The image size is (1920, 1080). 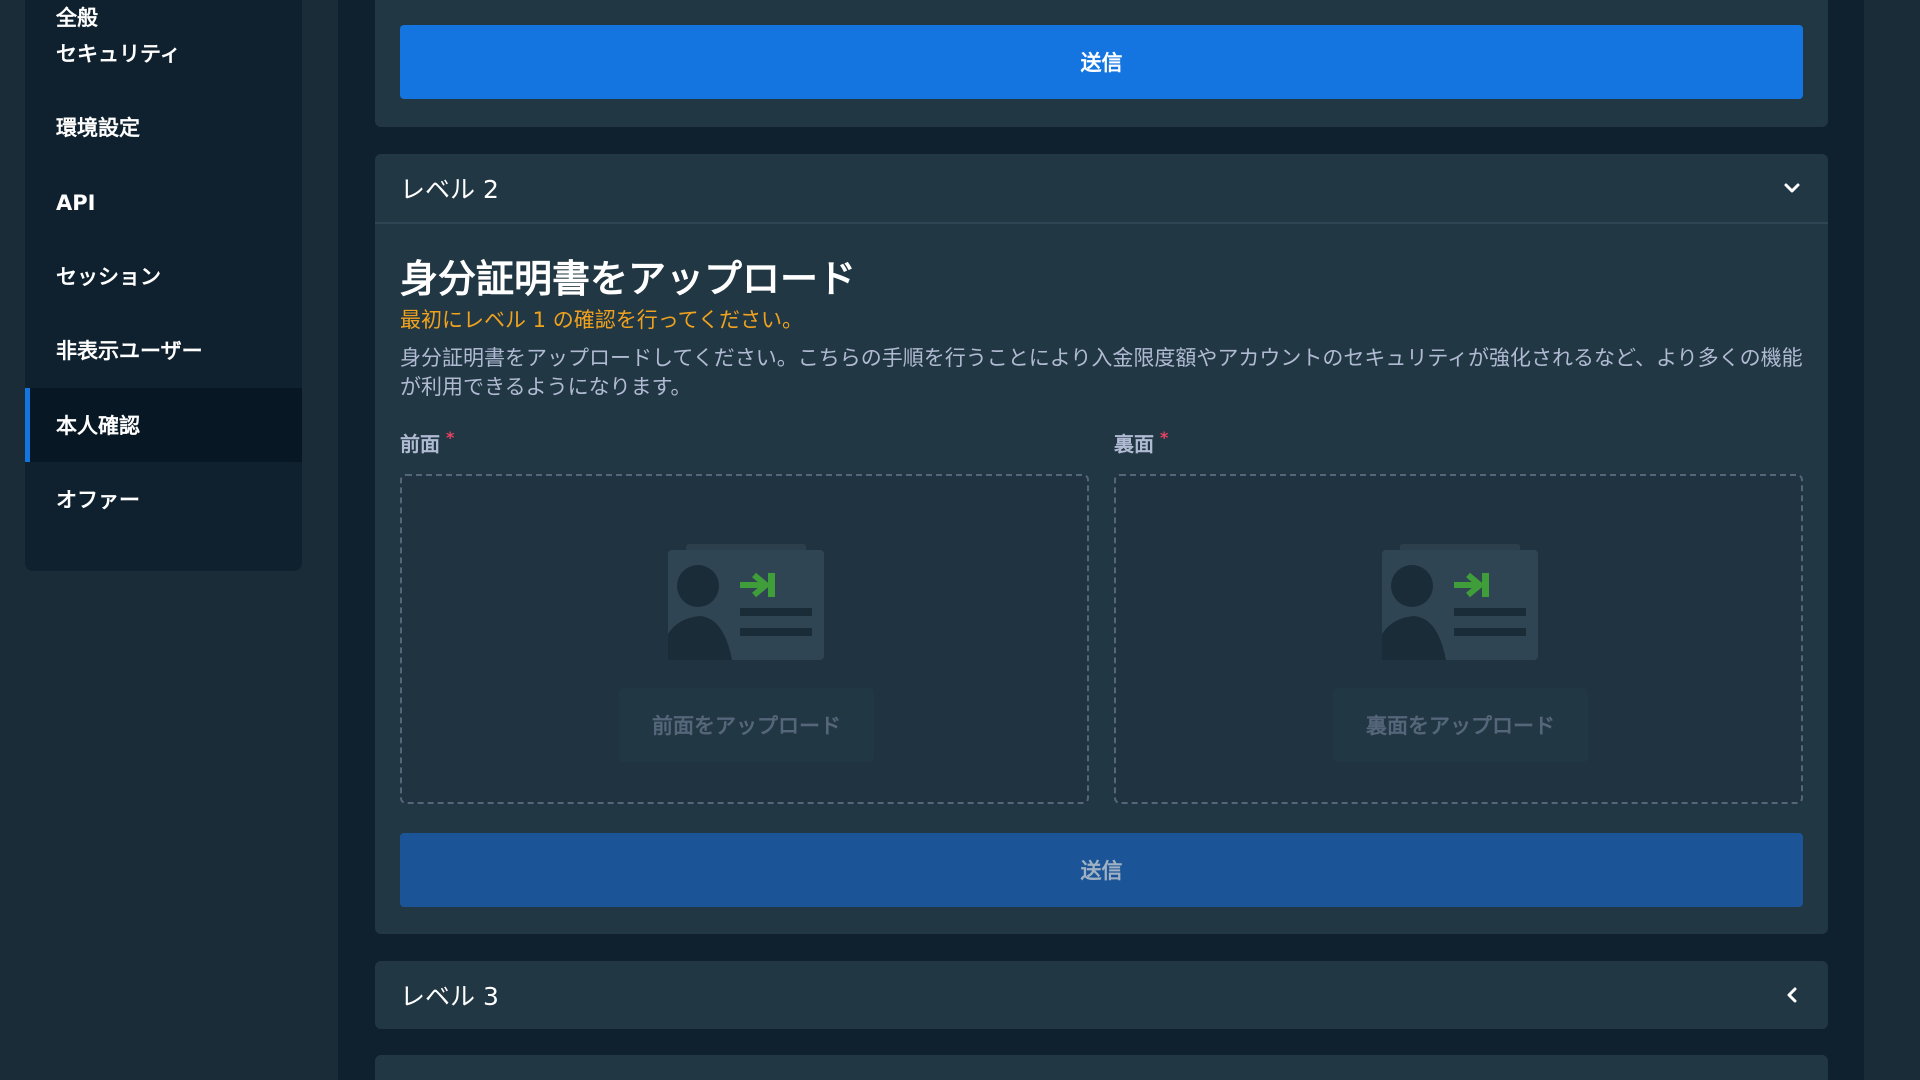 What do you see at coordinates (98, 426) in the screenshot?
I see `sidebar-item-label: 本人確認` at bounding box center [98, 426].